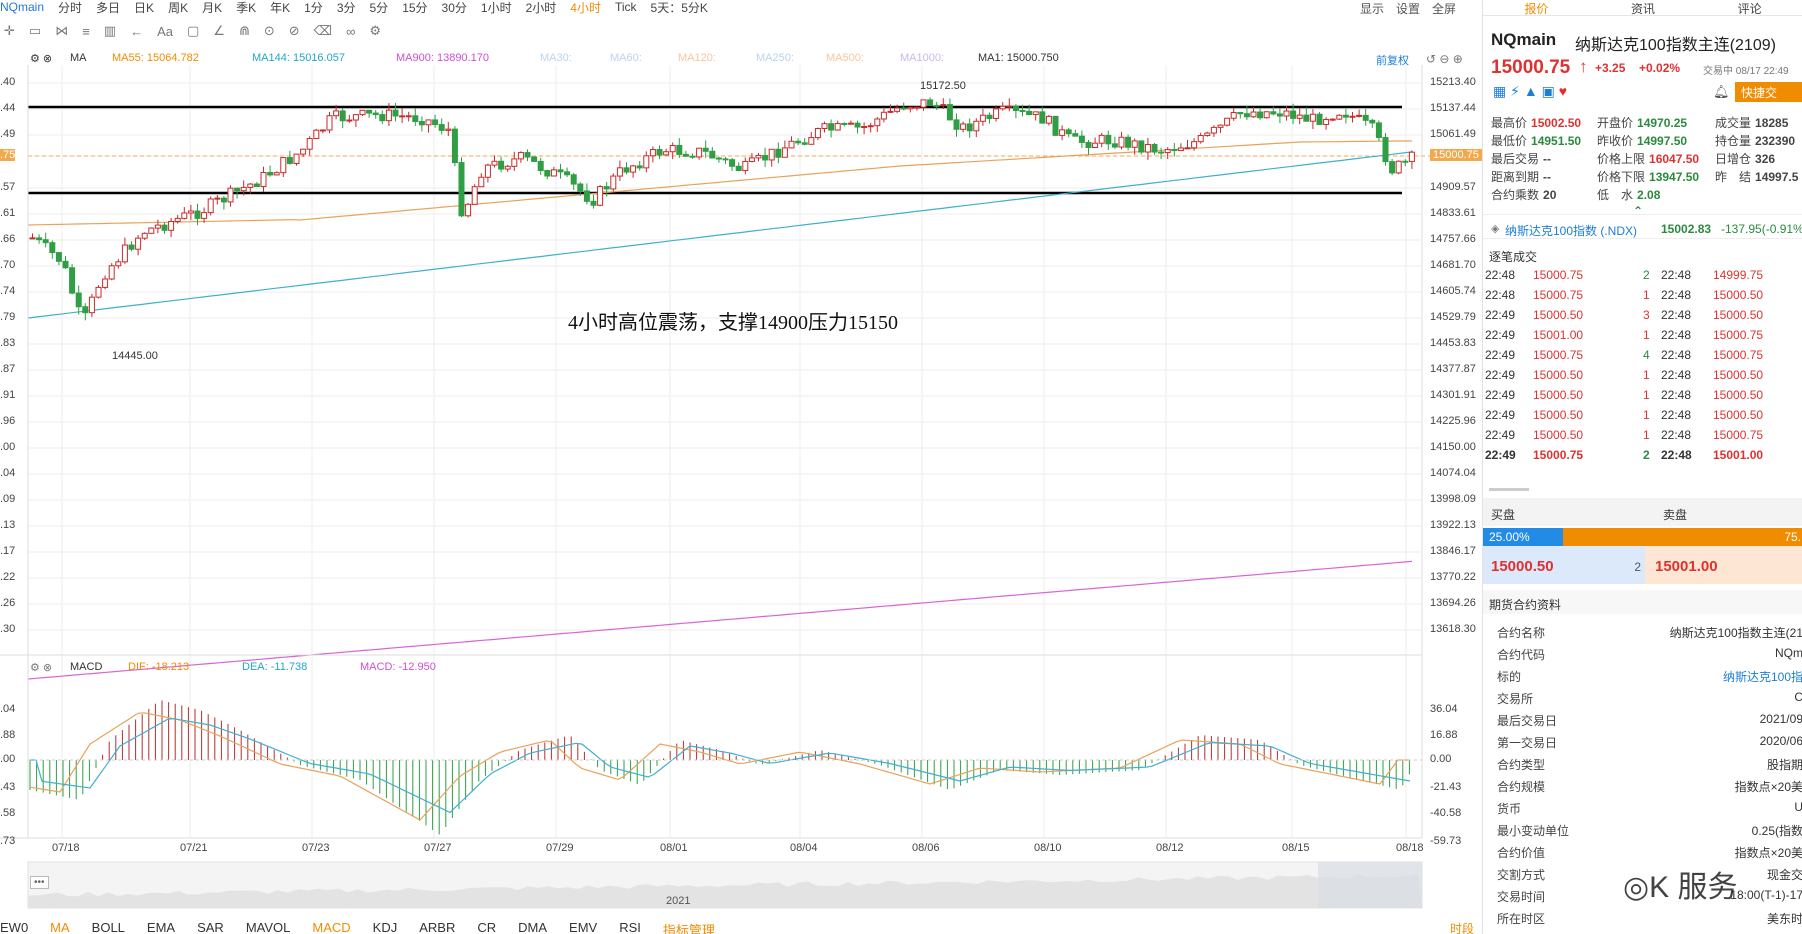 This screenshot has width=1802, height=934. Describe the element at coordinates (8, 82) in the screenshot. I see `left-price-tick: .40` at that location.